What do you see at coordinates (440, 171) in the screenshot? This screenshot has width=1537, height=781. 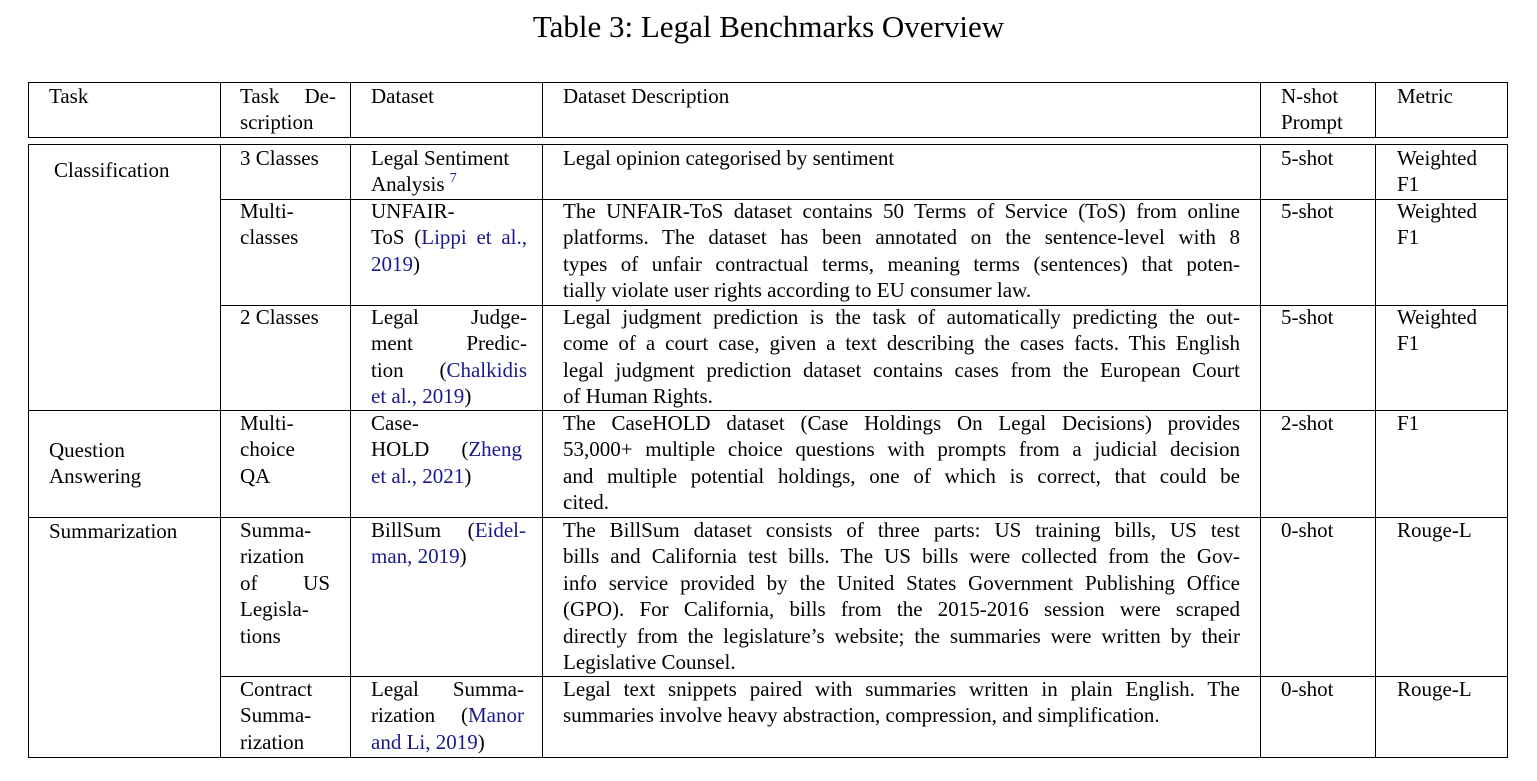 I see `row1-dataset: Legal Sentiment Analysis 7` at bounding box center [440, 171].